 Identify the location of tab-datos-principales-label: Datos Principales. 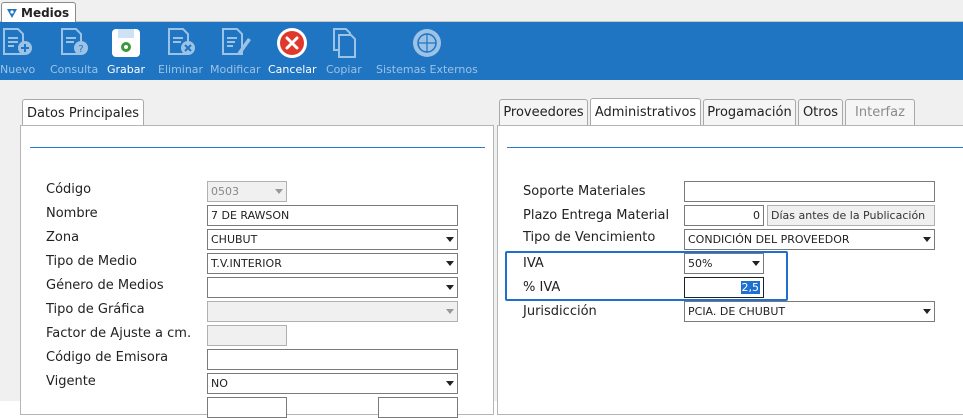
(83, 113).